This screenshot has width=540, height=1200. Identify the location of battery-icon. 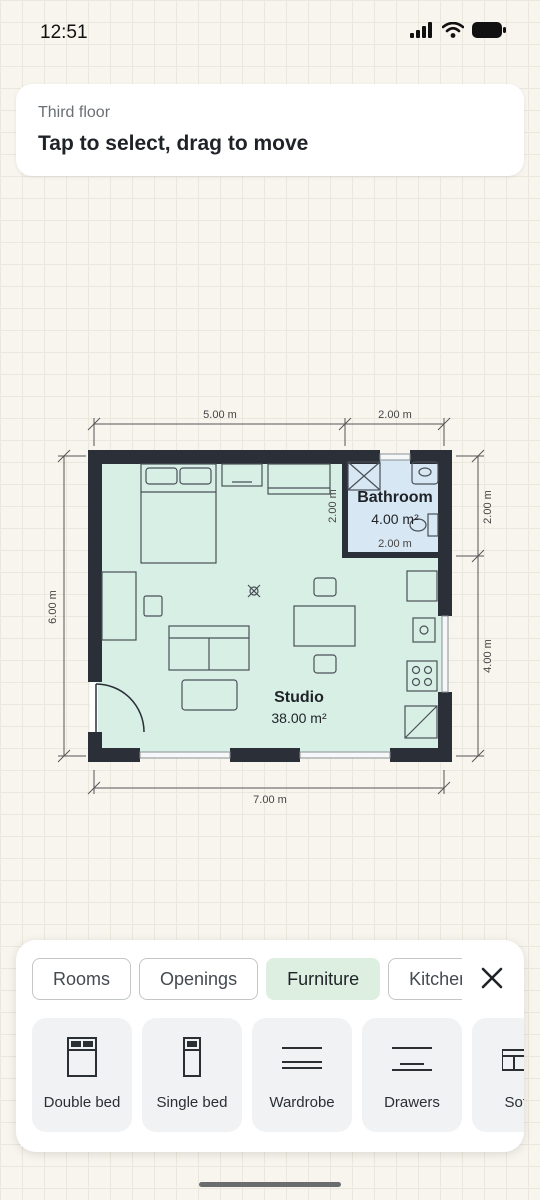
(489, 30).